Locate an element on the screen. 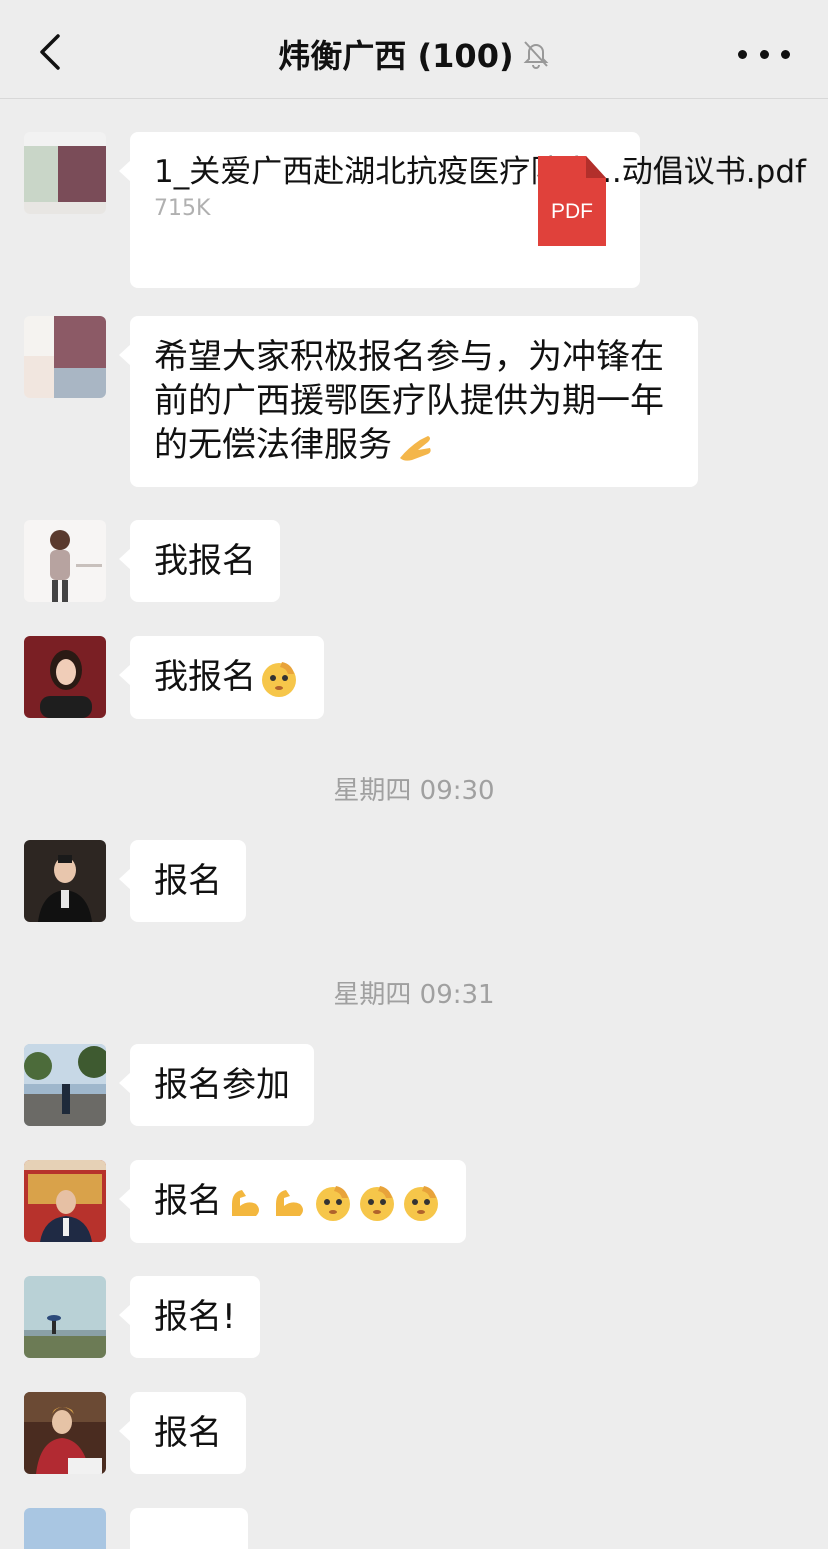  bell-off-icon is located at coordinates (536, 55).